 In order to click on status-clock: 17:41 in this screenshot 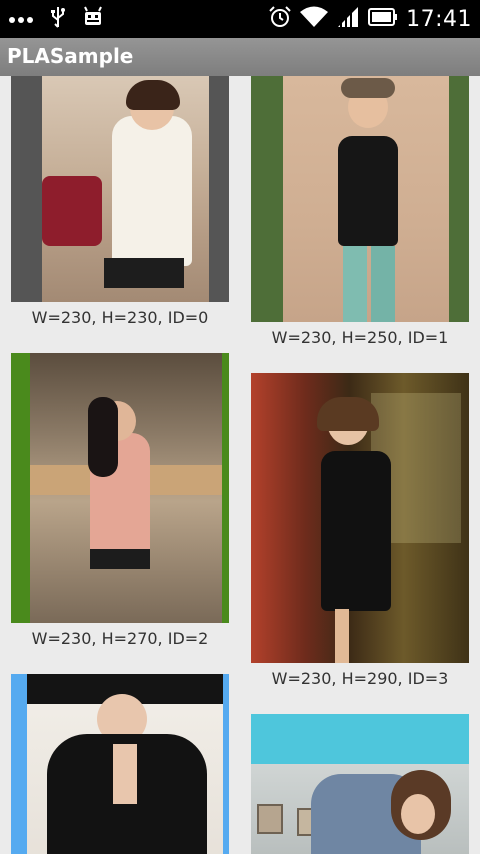, I will do `click(439, 19)`.